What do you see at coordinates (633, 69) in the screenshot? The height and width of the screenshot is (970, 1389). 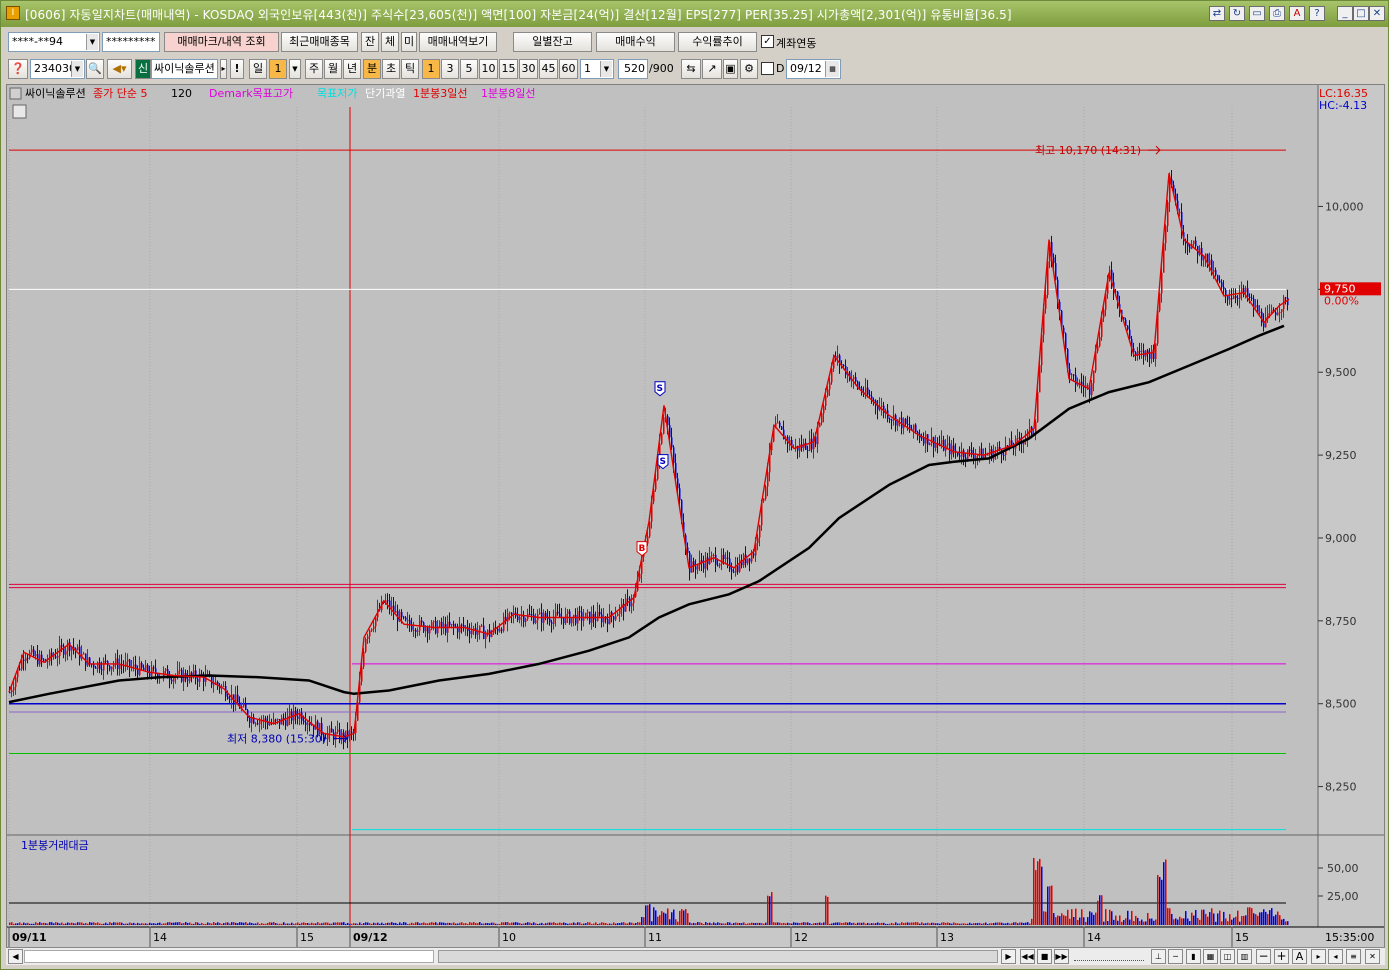 I see `range-input: 520` at bounding box center [633, 69].